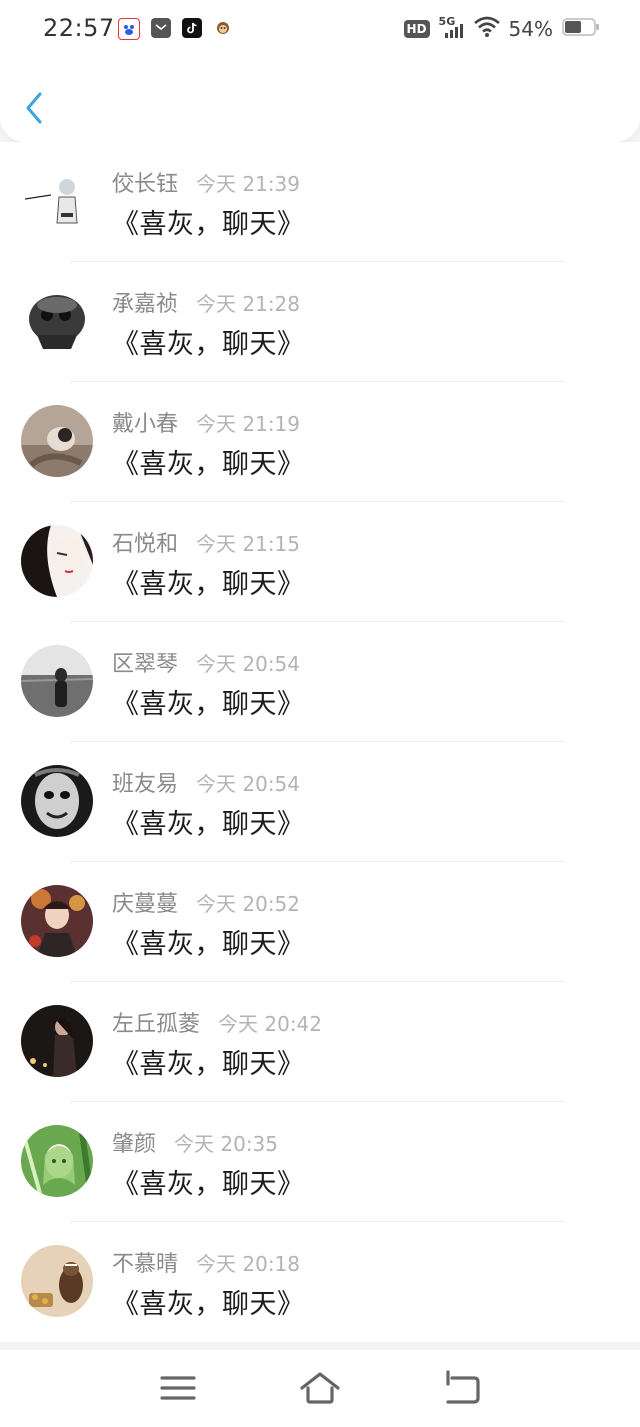 Image resolution: width=640 pixels, height=1427 pixels. I want to click on message-meta: 承嘉祯 今天 21:28, so click(206, 302).